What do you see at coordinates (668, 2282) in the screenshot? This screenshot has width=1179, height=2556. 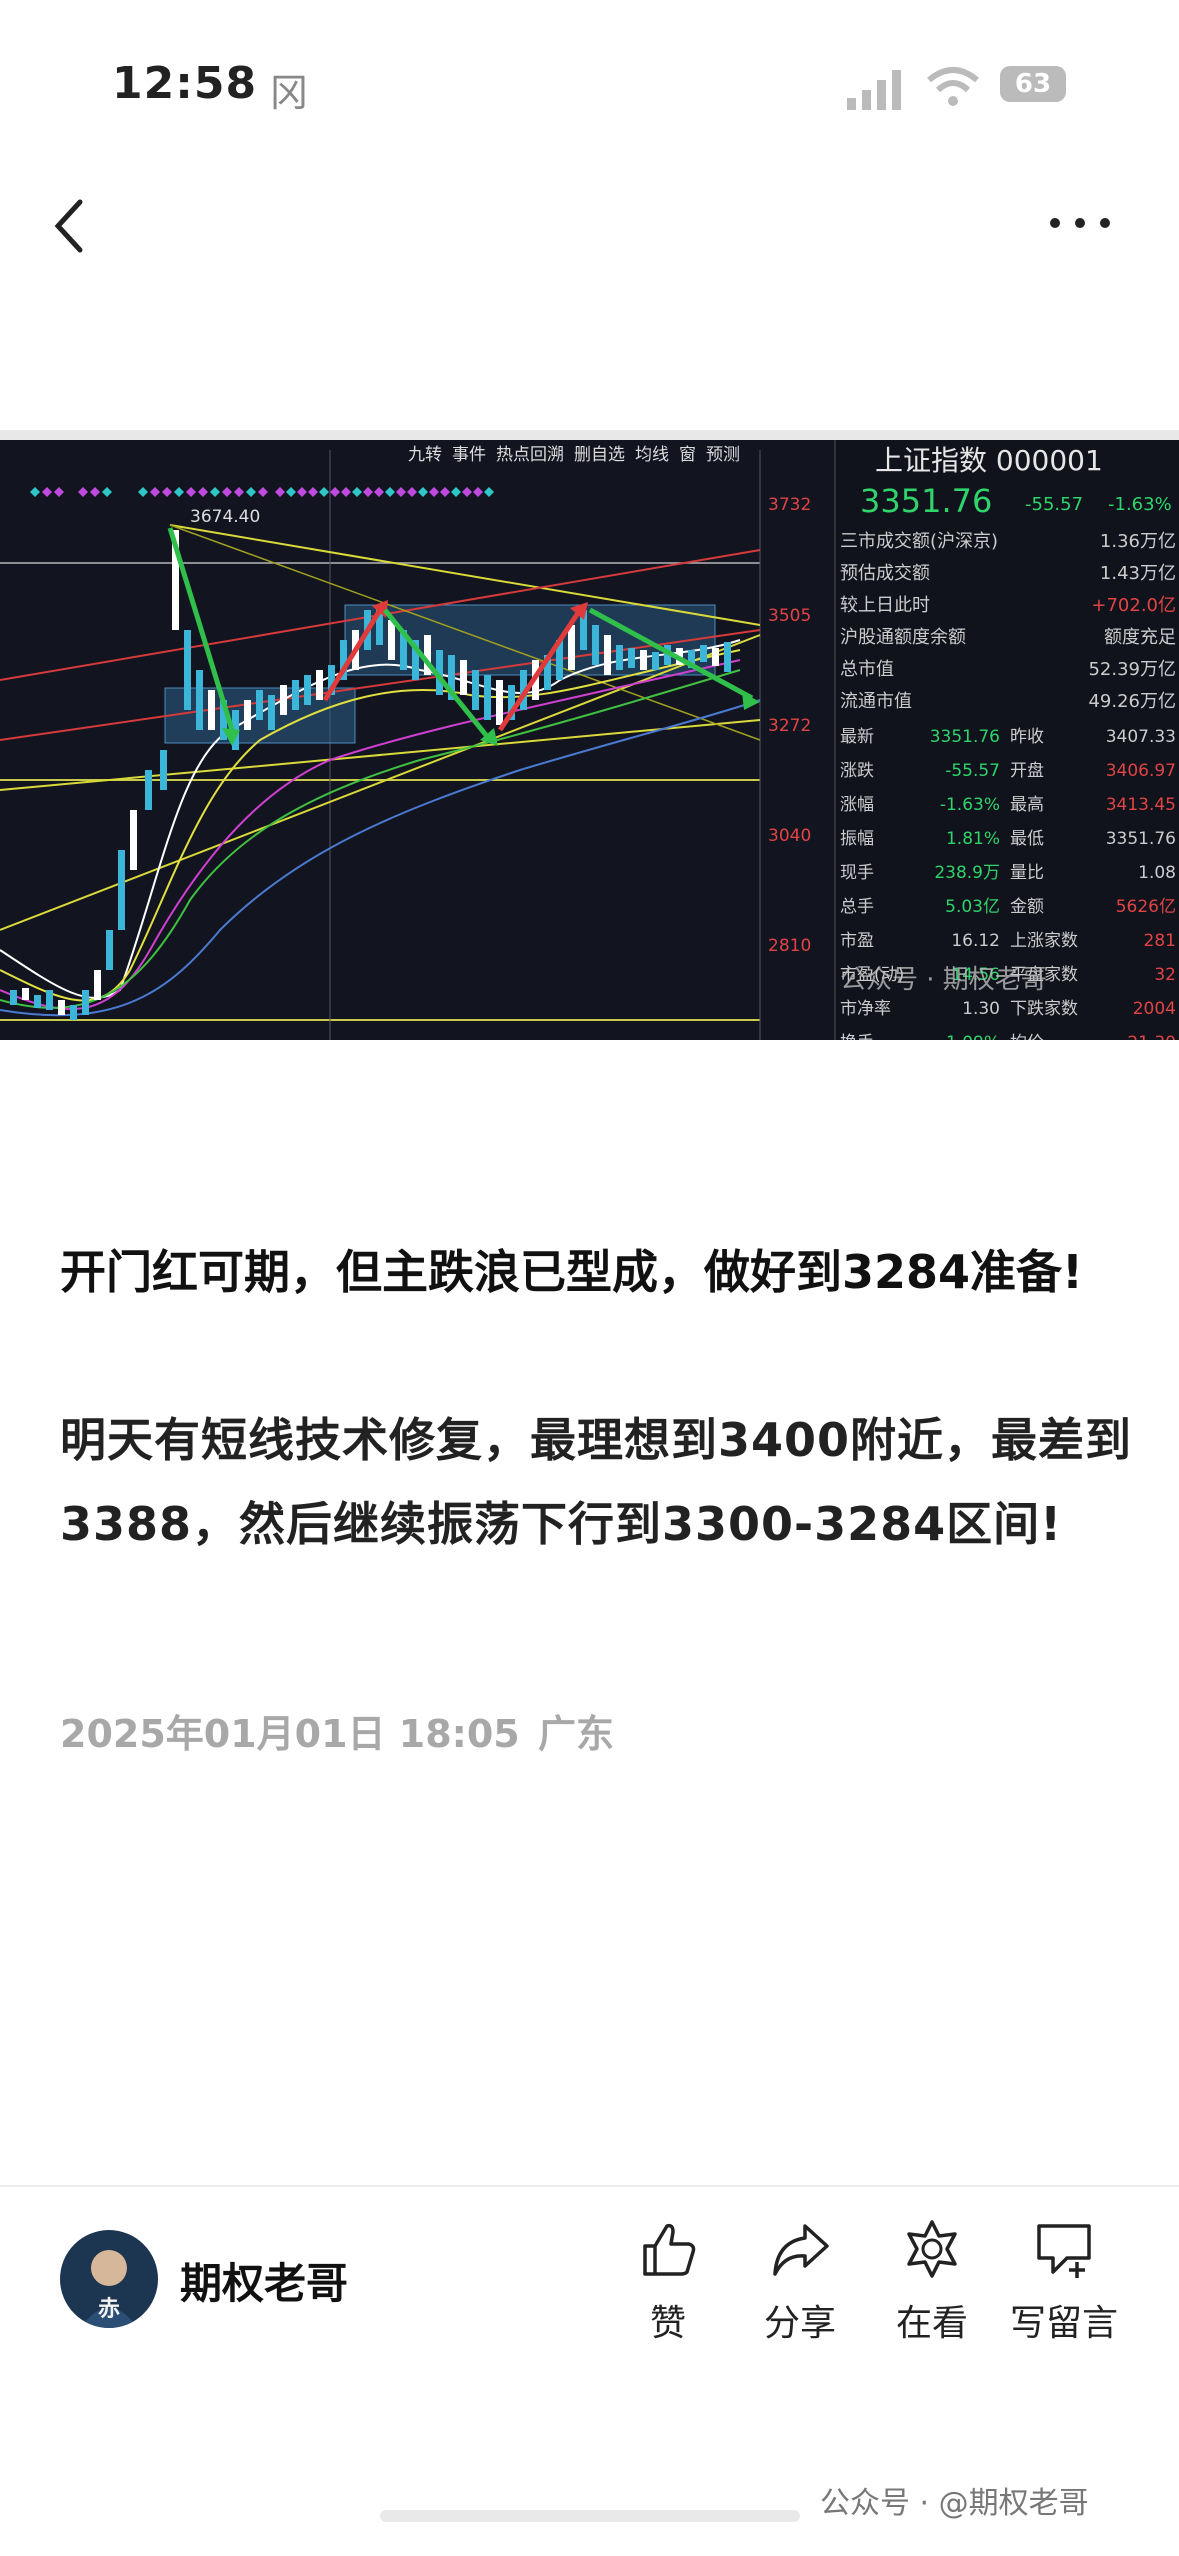 I see `like-button: 赞` at bounding box center [668, 2282].